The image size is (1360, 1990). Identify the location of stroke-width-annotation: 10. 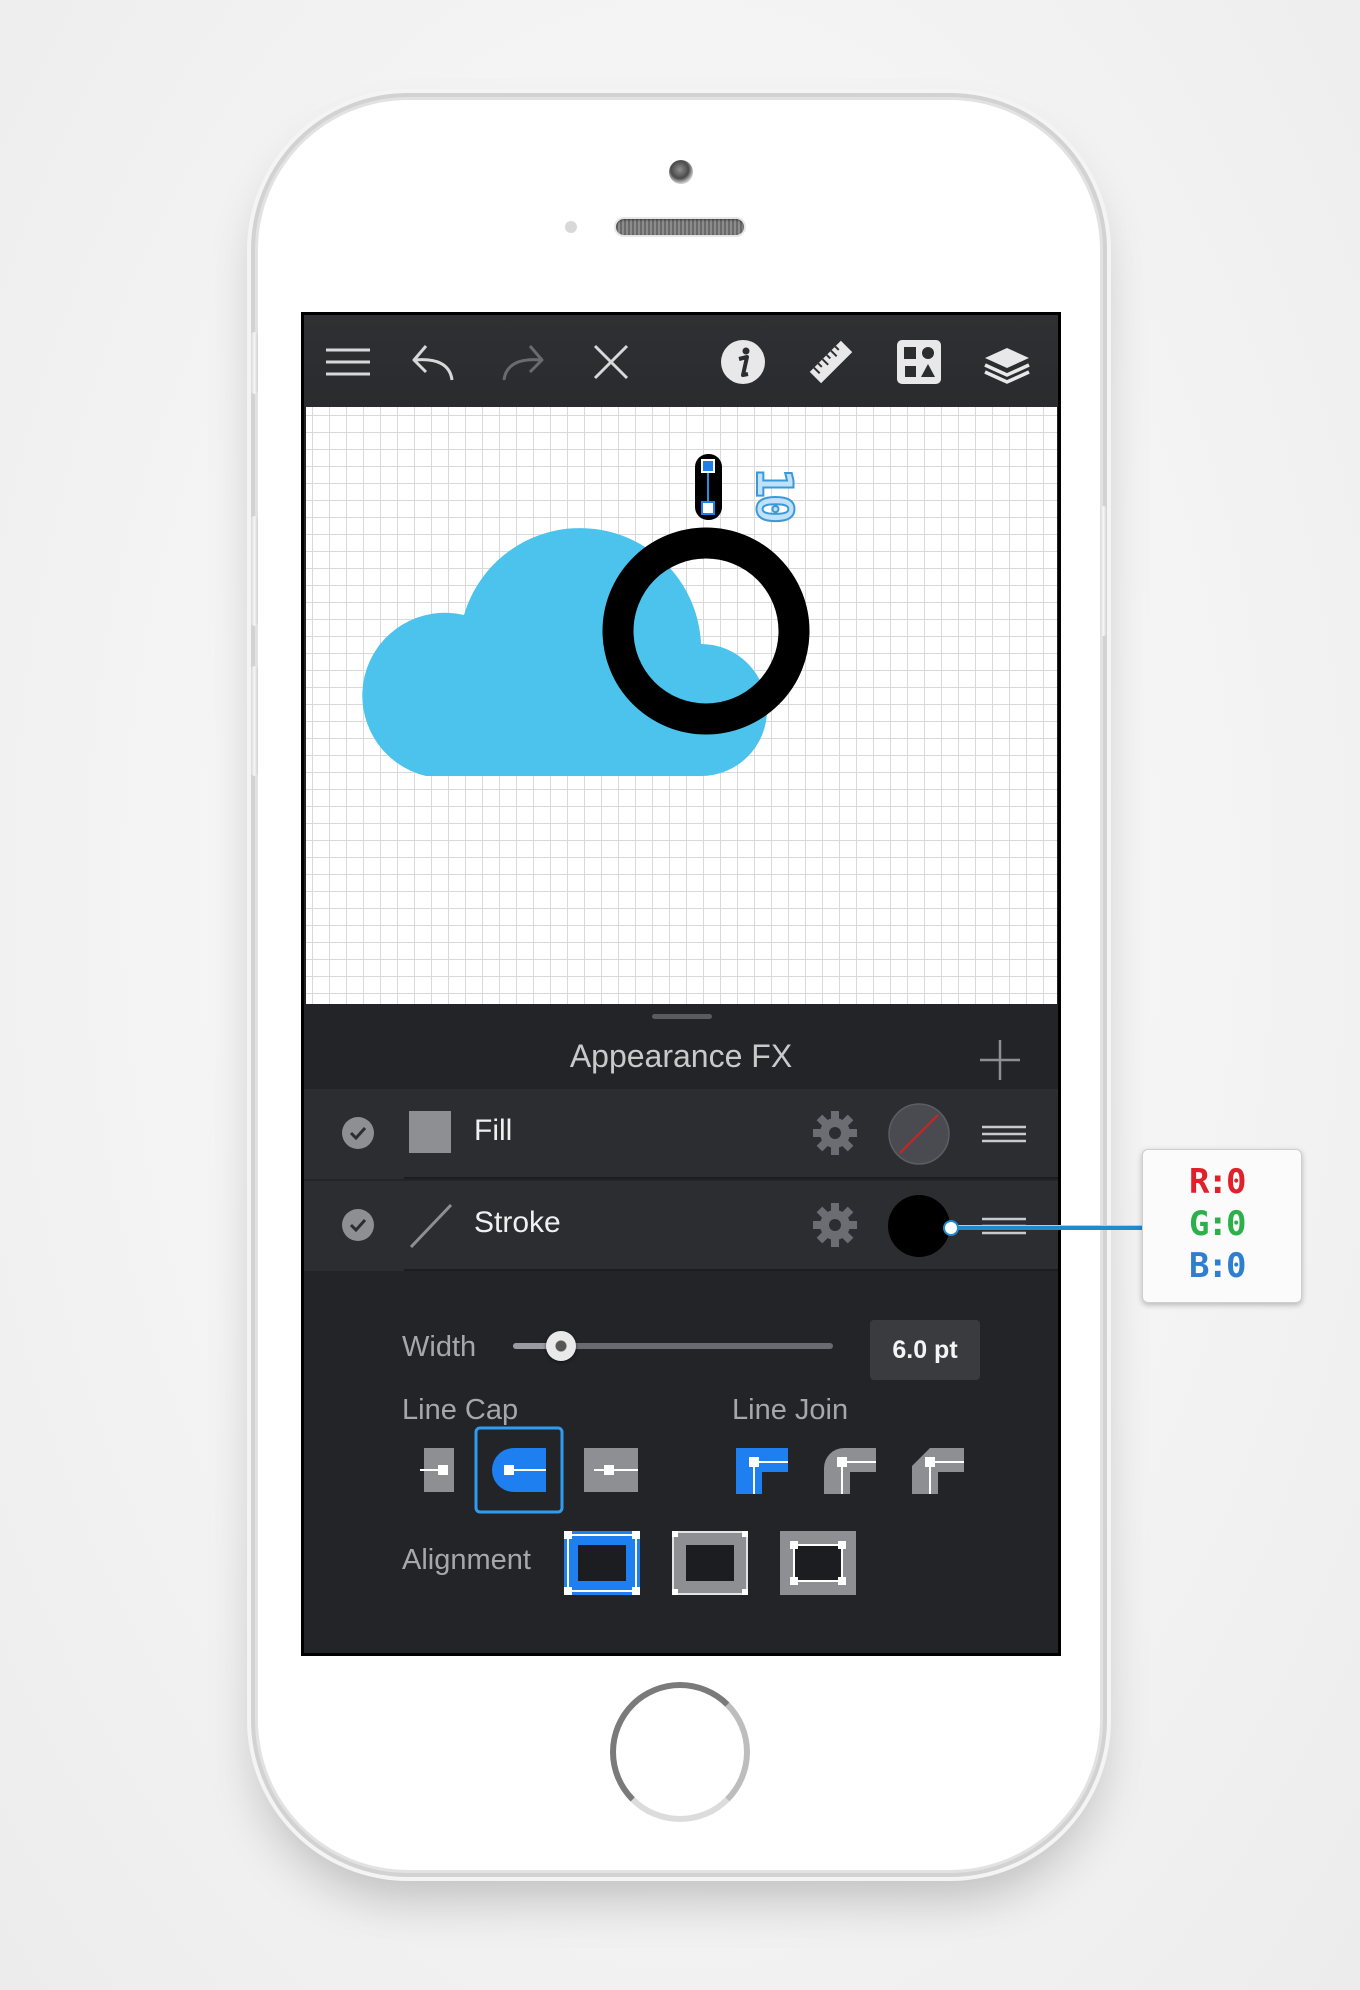
(774, 494).